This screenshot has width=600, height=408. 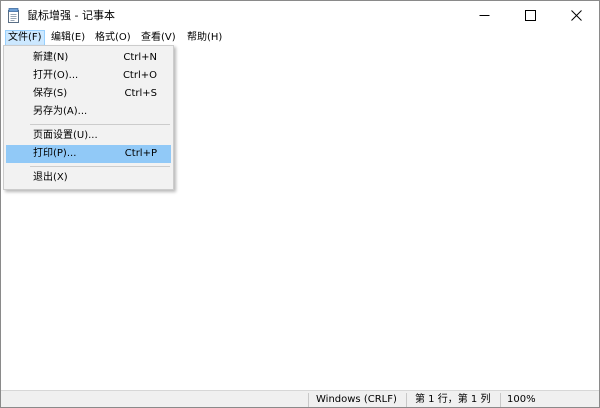 What do you see at coordinates (521, 399) in the screenshot?
I see `status-zoom: 100%` at bounding box center [521, 399].